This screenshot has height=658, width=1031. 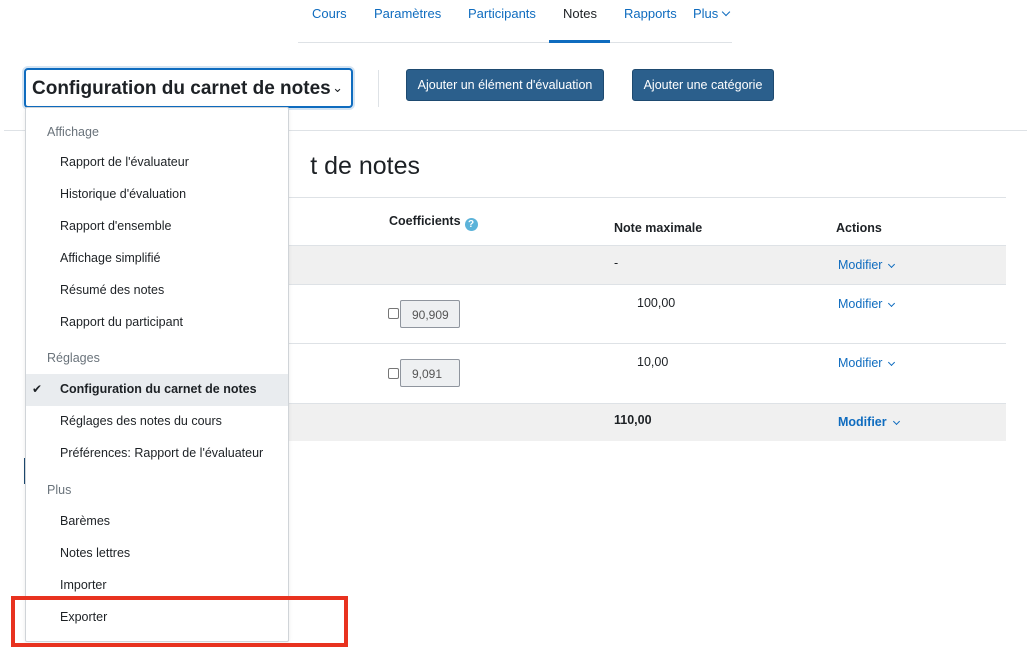 I want to click on gradebook-navigation-select: Configuration du carnet de notes ⌄, so click(x=188, y=88).